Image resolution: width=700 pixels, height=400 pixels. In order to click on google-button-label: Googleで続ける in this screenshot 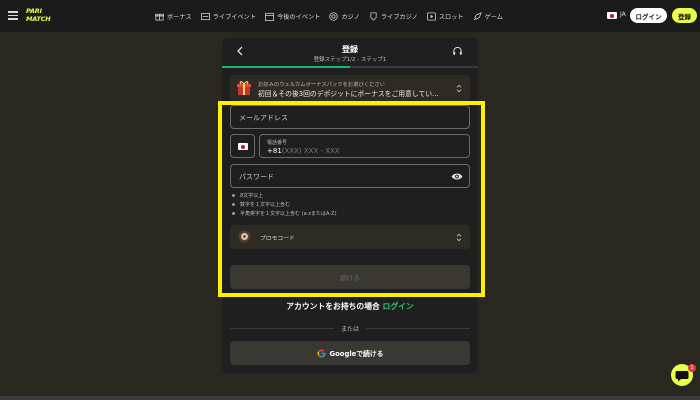, I will do `click(356, 354)`.